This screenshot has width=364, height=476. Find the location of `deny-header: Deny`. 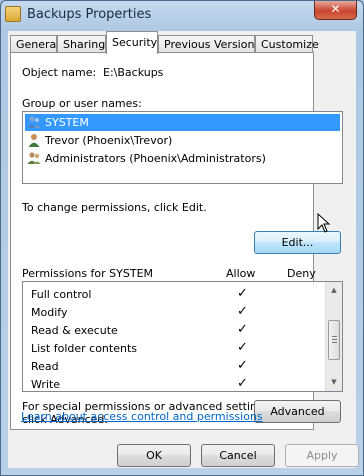

deny-header: Deny is located at coordinates (301, 273).